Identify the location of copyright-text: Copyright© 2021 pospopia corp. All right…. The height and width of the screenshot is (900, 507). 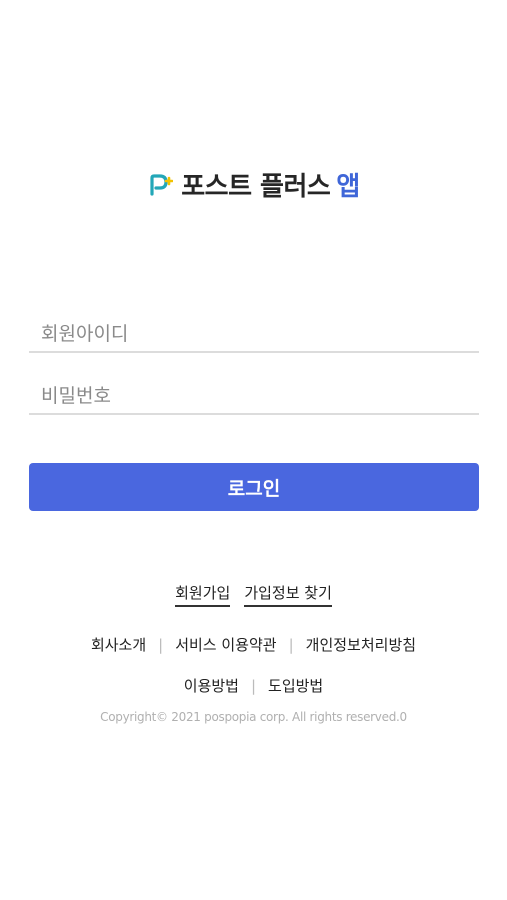
(253, 717).